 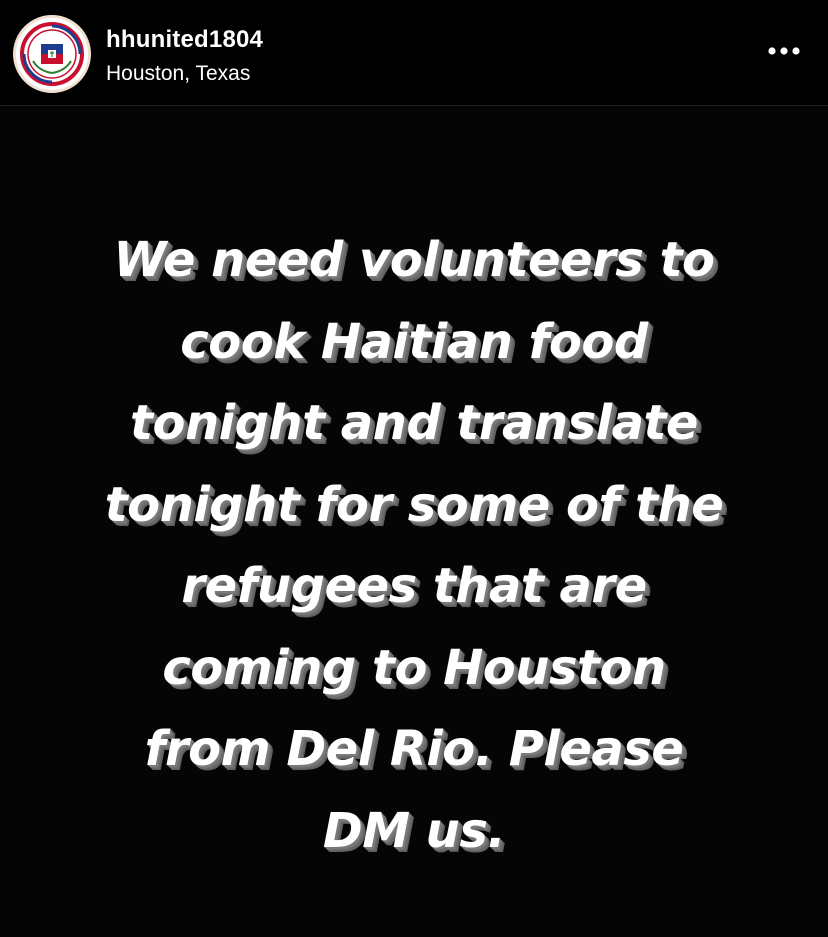 I want to click on avatar, so click(x=52, y=54).